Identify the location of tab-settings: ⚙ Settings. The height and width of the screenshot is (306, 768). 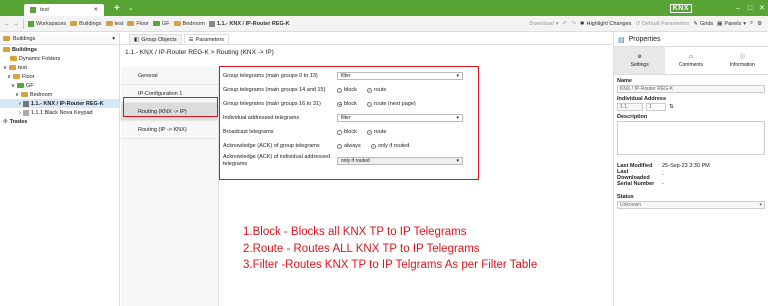
(640, 60).